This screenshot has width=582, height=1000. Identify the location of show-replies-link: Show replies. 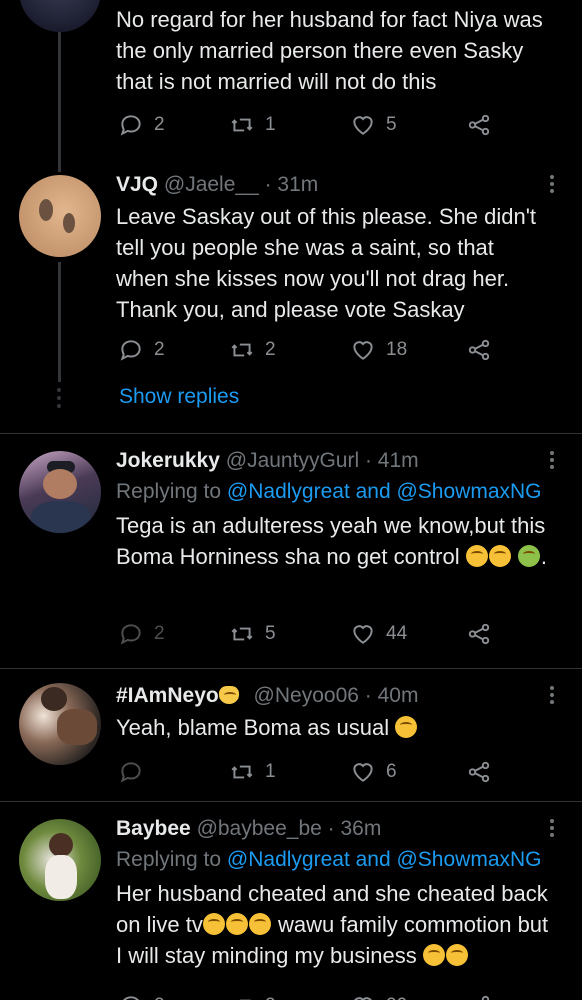
(179, 397).